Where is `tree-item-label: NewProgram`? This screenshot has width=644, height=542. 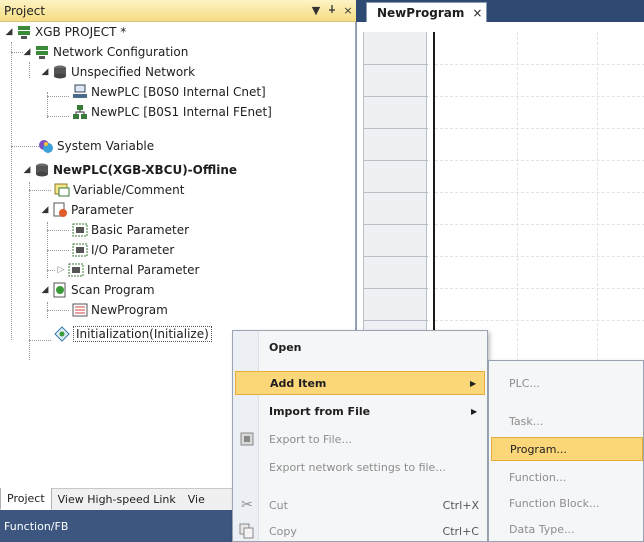
tree-item-label: NewProgram is located at coordinates (129, 310).